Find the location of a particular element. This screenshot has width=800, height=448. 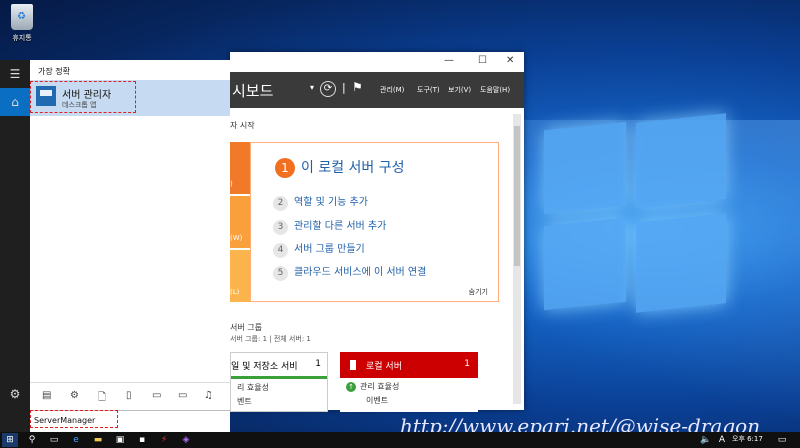

hamburger-icon: ☰ is located at coordinates (15, 74).